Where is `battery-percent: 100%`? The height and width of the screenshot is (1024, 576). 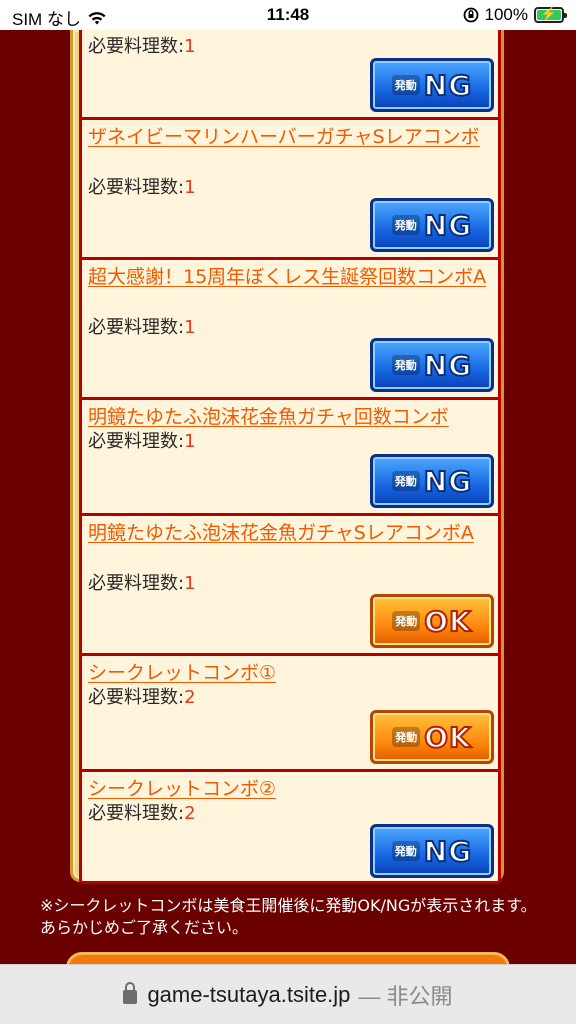
battery-percent: 100% is located at coordinates (506, 14).